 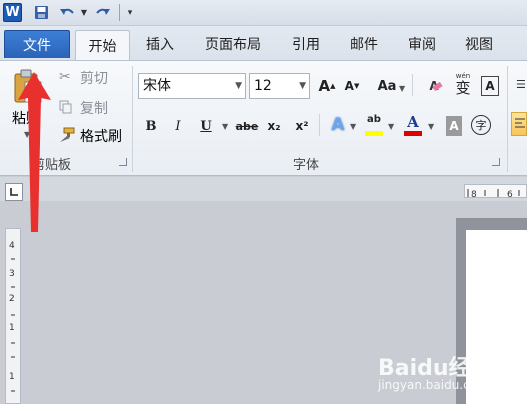 What do you see at coordinates (28, 87) in the screenshot?
I see `paste-icon` at bounding box center [28, 87].